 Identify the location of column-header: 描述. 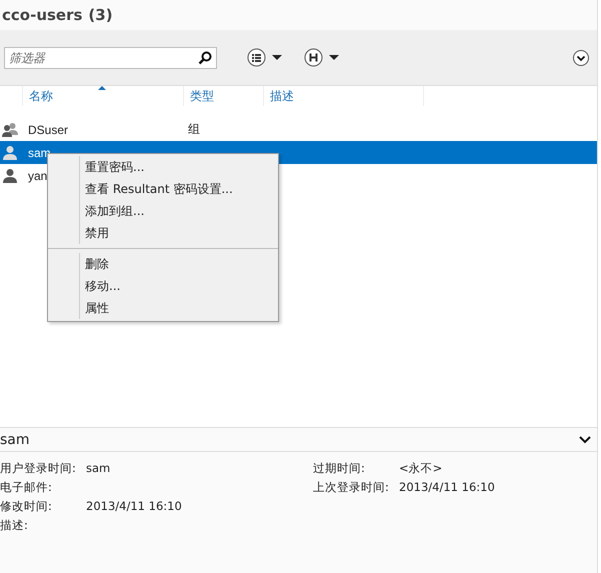
(343, 96).